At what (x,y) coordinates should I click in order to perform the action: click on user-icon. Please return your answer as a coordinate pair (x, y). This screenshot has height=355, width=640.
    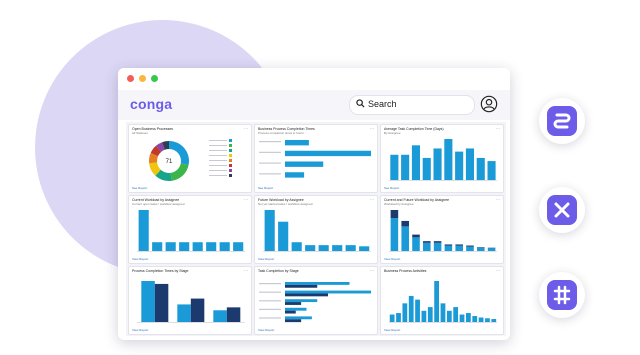
    Looking at the image, I should click on (489, 104).